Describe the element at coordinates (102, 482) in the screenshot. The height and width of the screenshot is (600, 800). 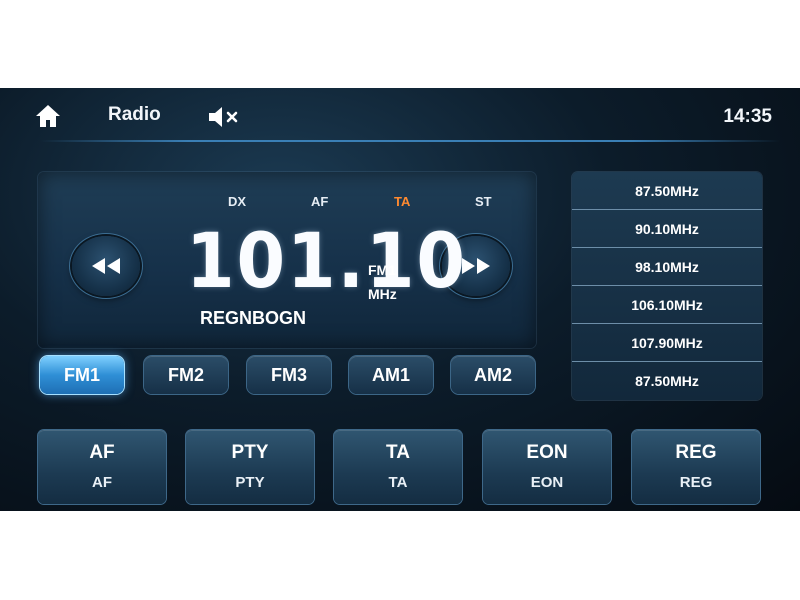
I see `af-button-sublabel: AF` at that location.